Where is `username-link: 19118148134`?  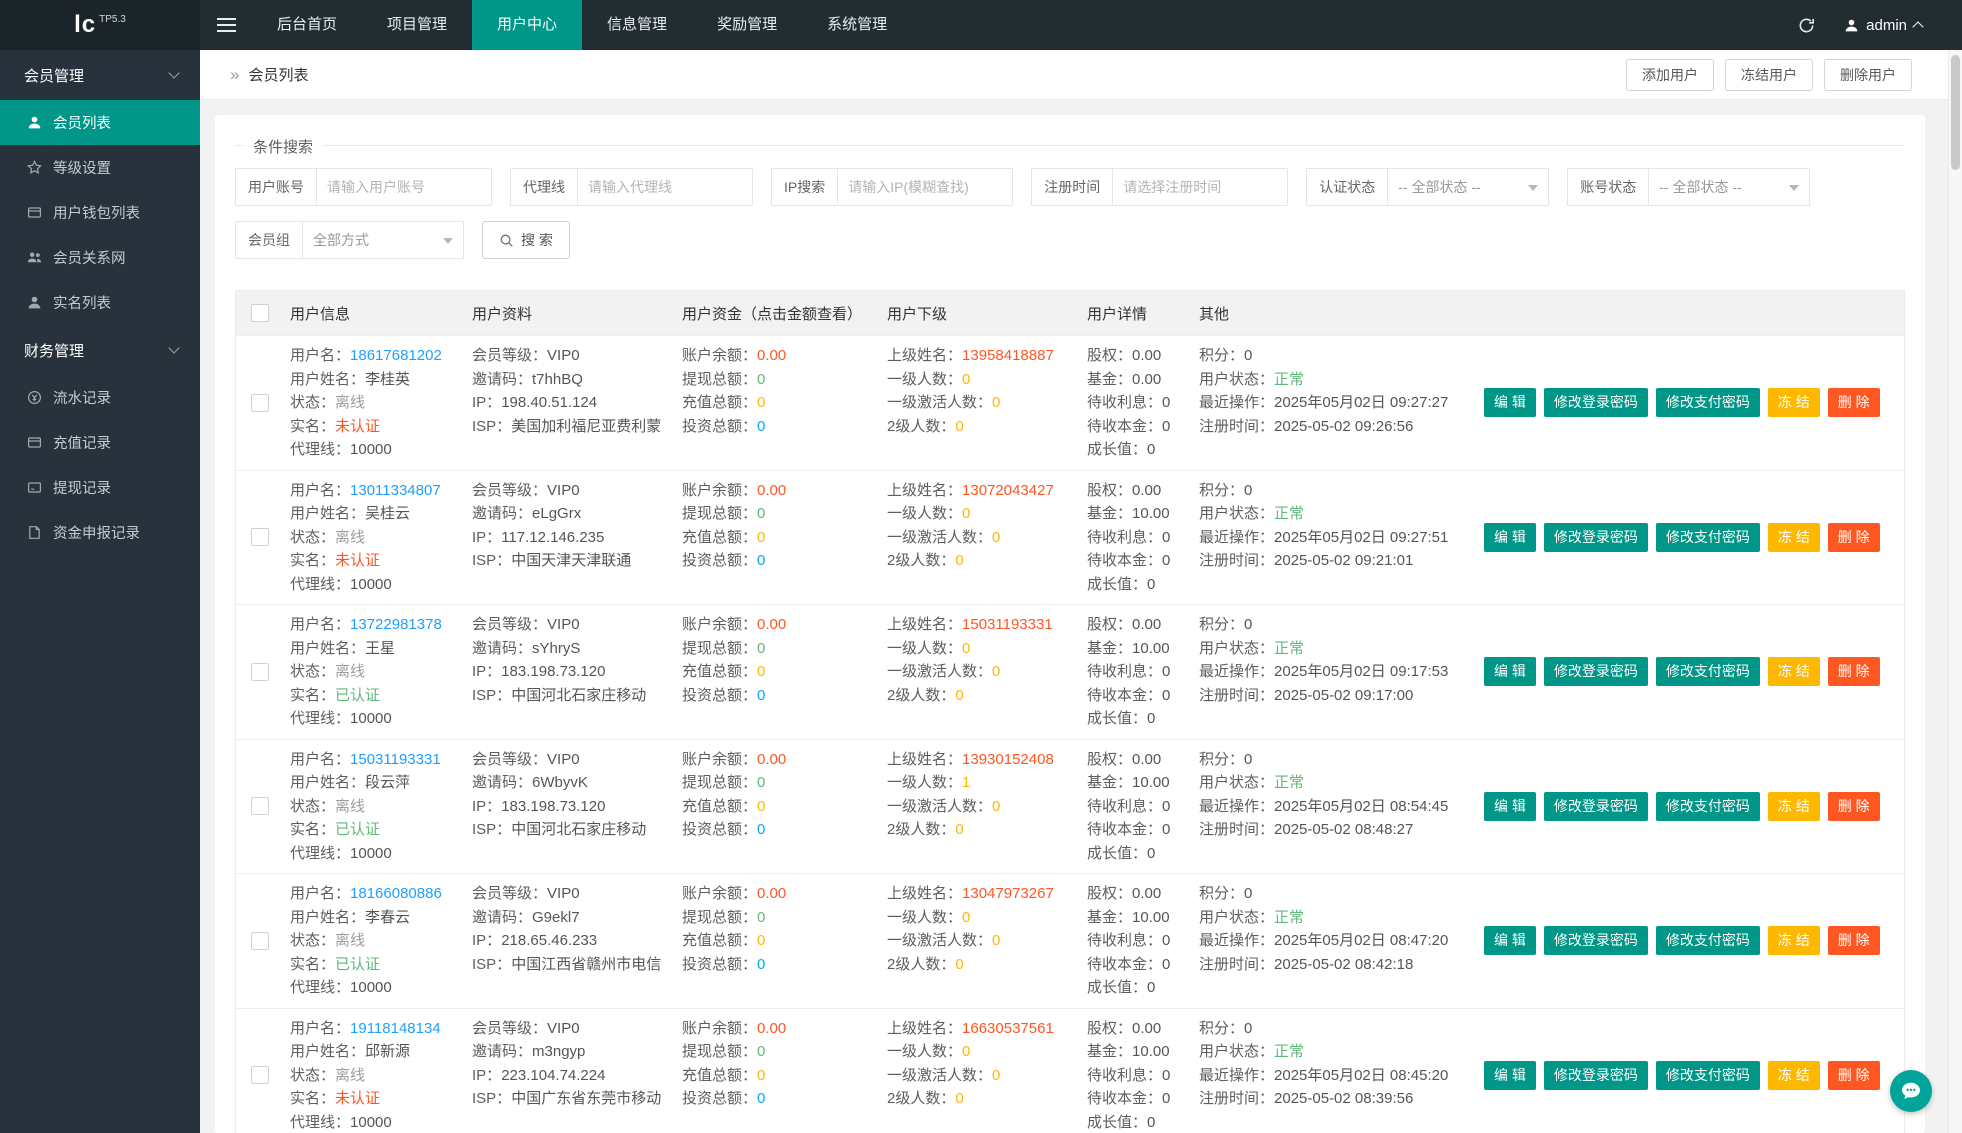 username-link: 19118148134 is located at coordinates (395, 1028).